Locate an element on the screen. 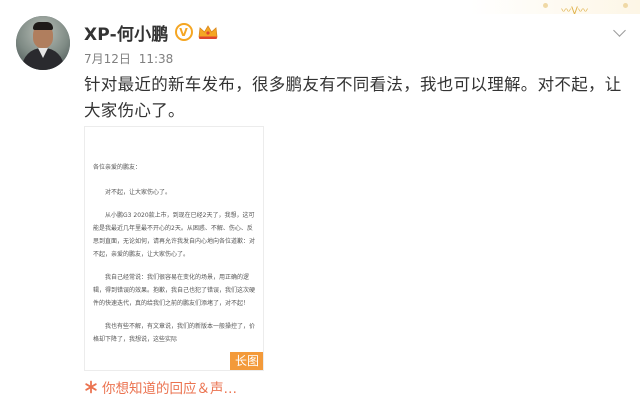 This screenshot has width=640, height=402. post-meta: 7月12日 11:38 is located at coordinates (128, 58).